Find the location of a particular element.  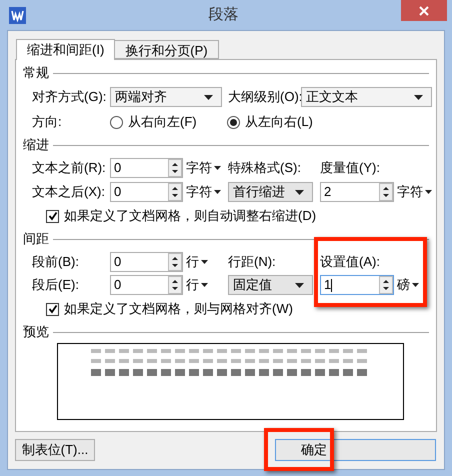

tab: 缩进和间距(I) is located at coordinates (66, 49).